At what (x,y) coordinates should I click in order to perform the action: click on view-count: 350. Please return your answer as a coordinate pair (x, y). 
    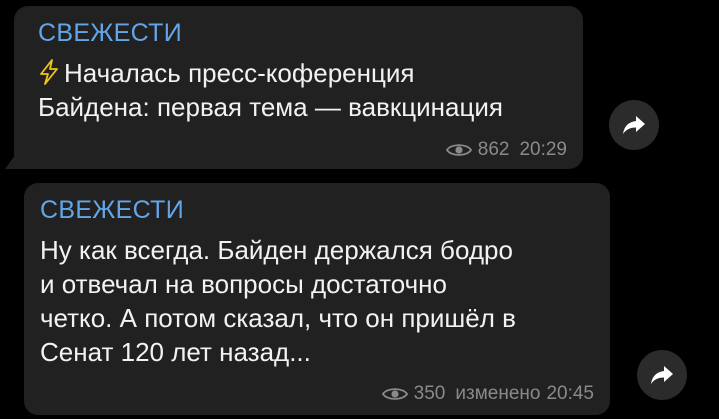
    Looking at the image, I should click on (429, 393).